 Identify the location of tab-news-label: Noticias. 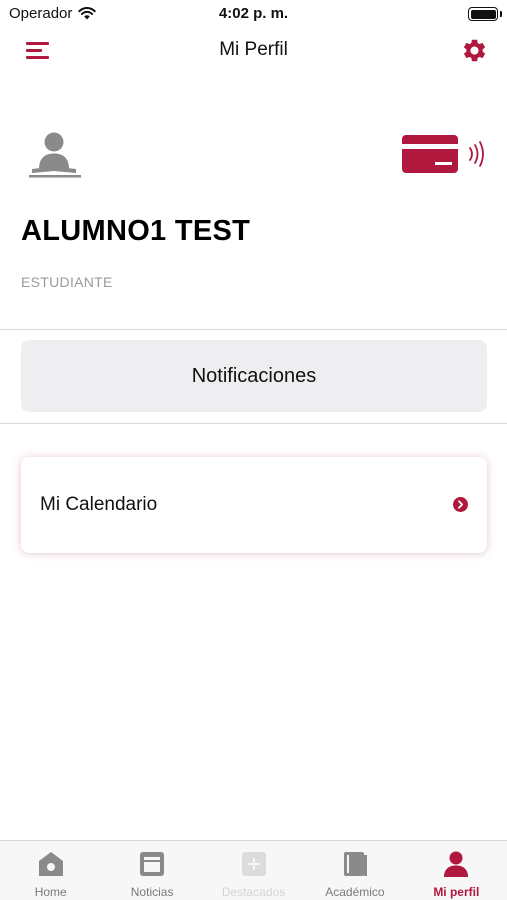
(152, 892).